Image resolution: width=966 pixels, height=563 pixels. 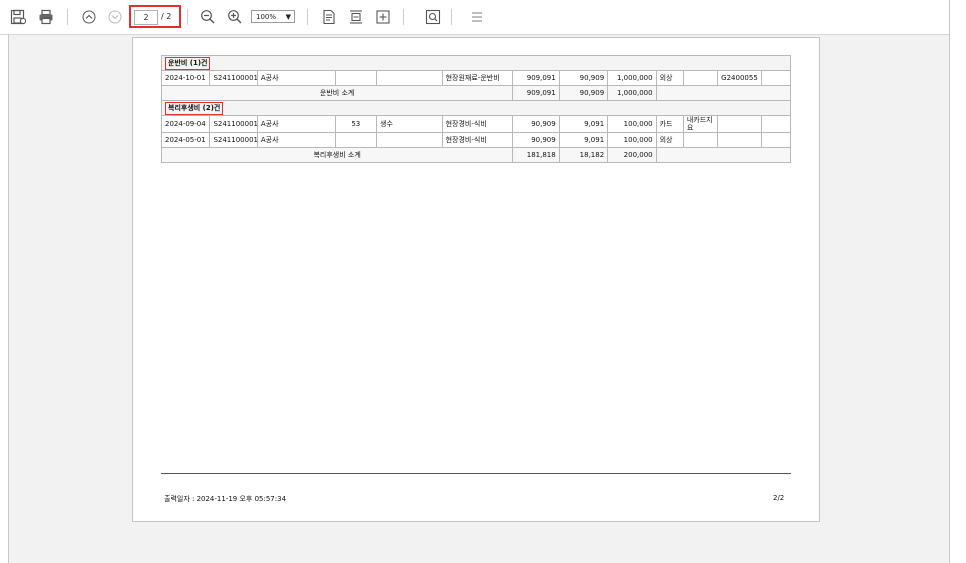 What do you see at coordinates (632, 78) in the screenshot?
I see `cell-total: 1,000,000` at bounding box center [632, 78].